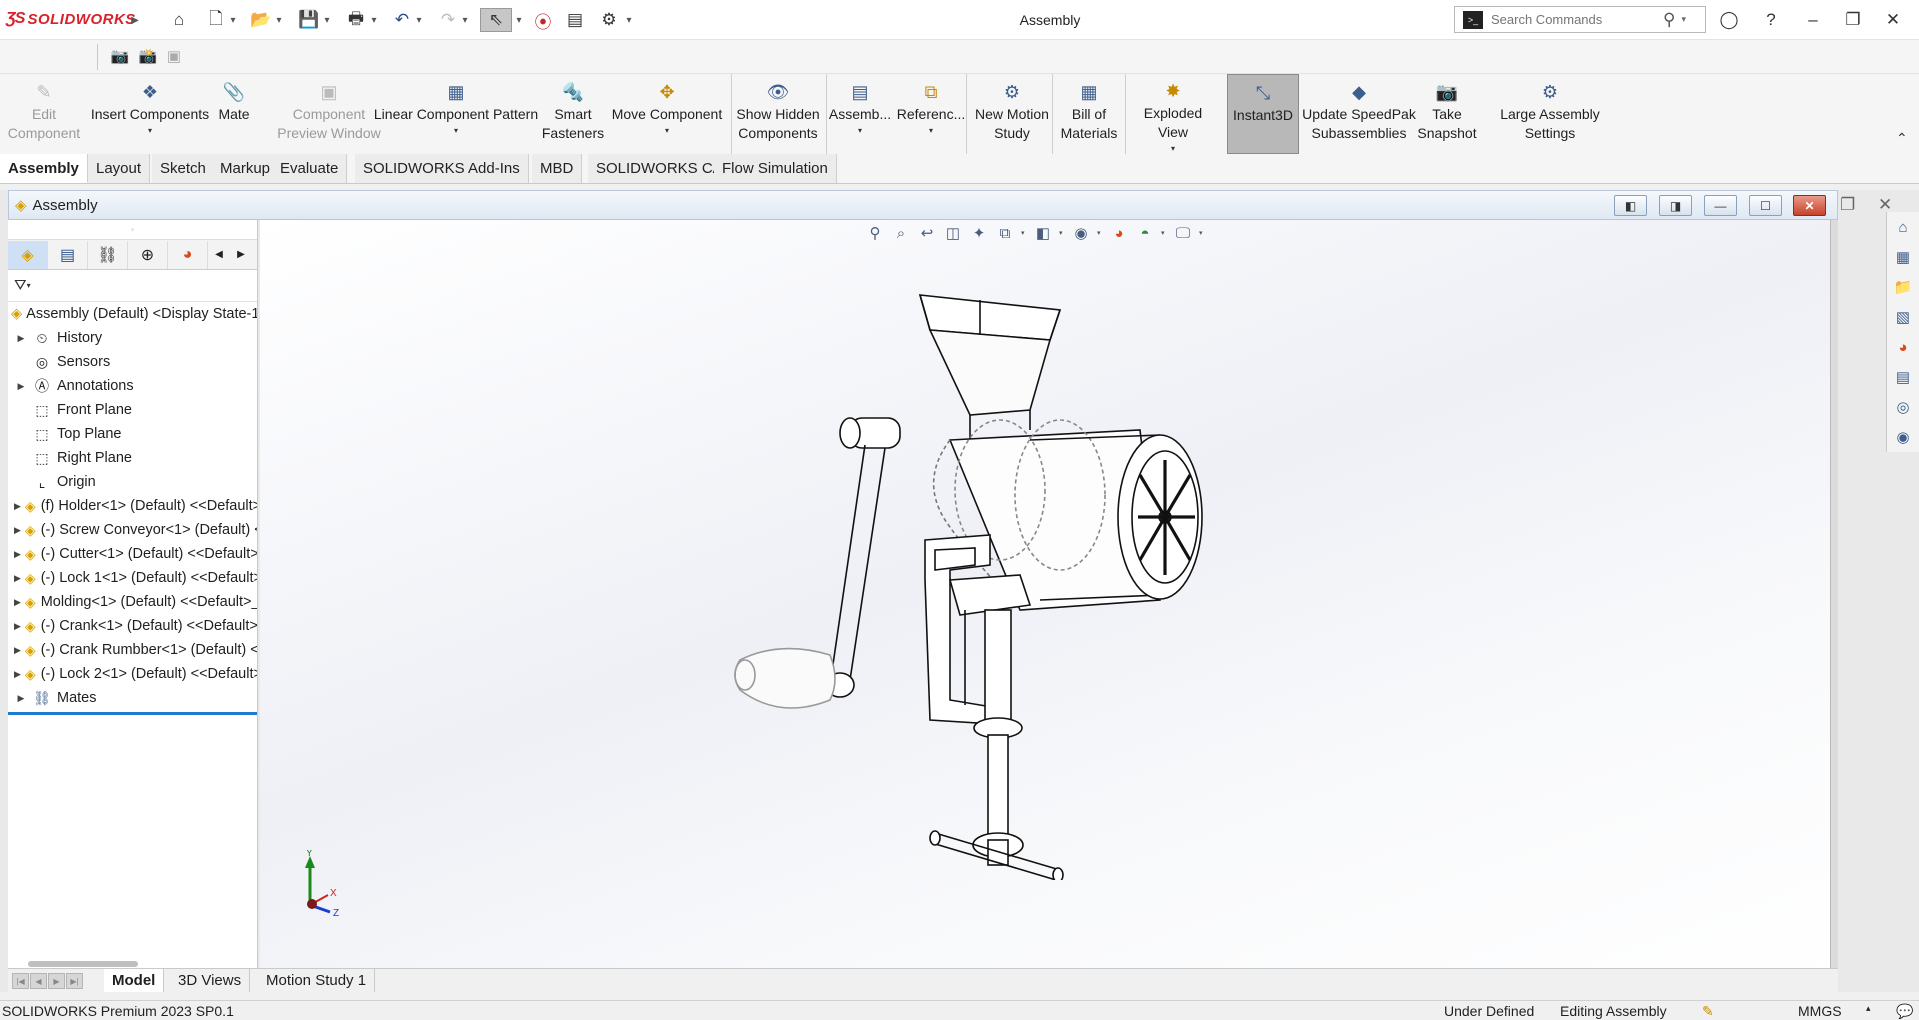  I want to click on units-dropdown-icon: ▴, so click(1868, 1008).